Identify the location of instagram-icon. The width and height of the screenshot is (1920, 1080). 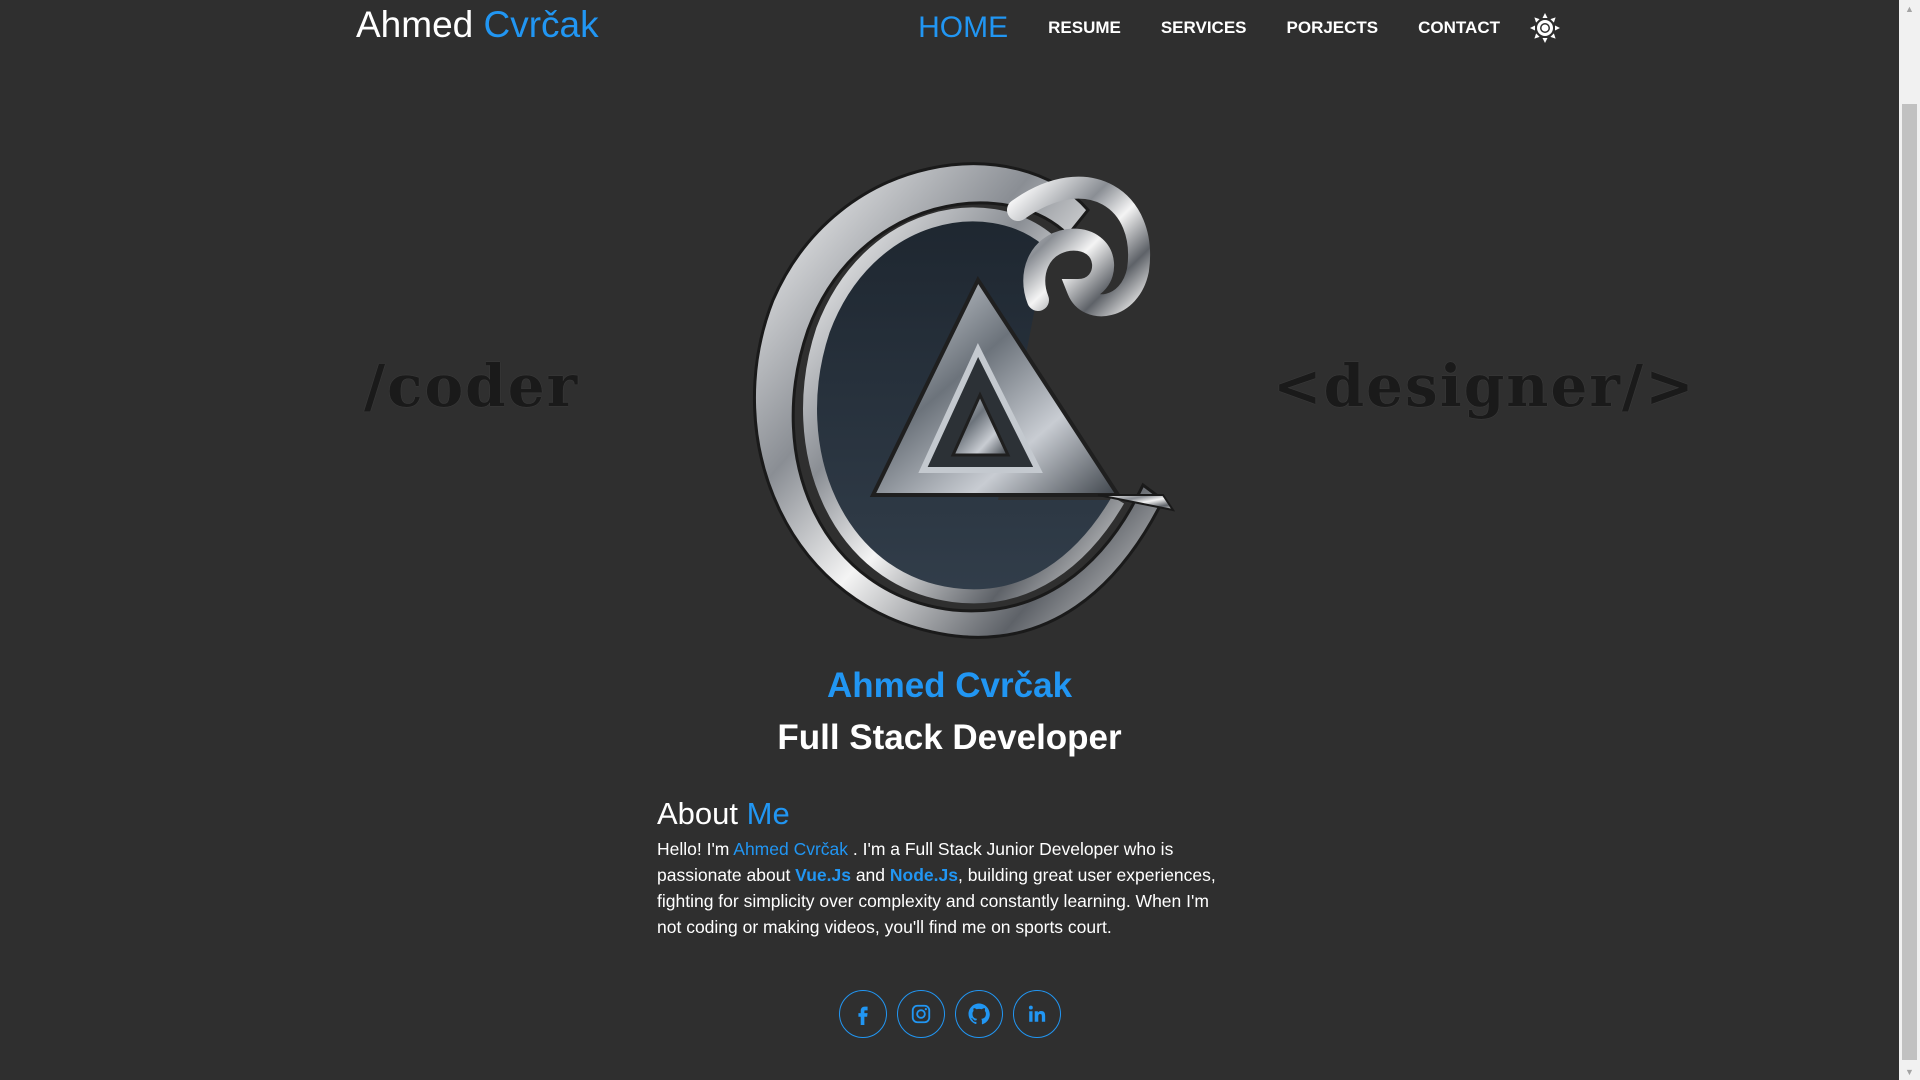
(920, 1014).